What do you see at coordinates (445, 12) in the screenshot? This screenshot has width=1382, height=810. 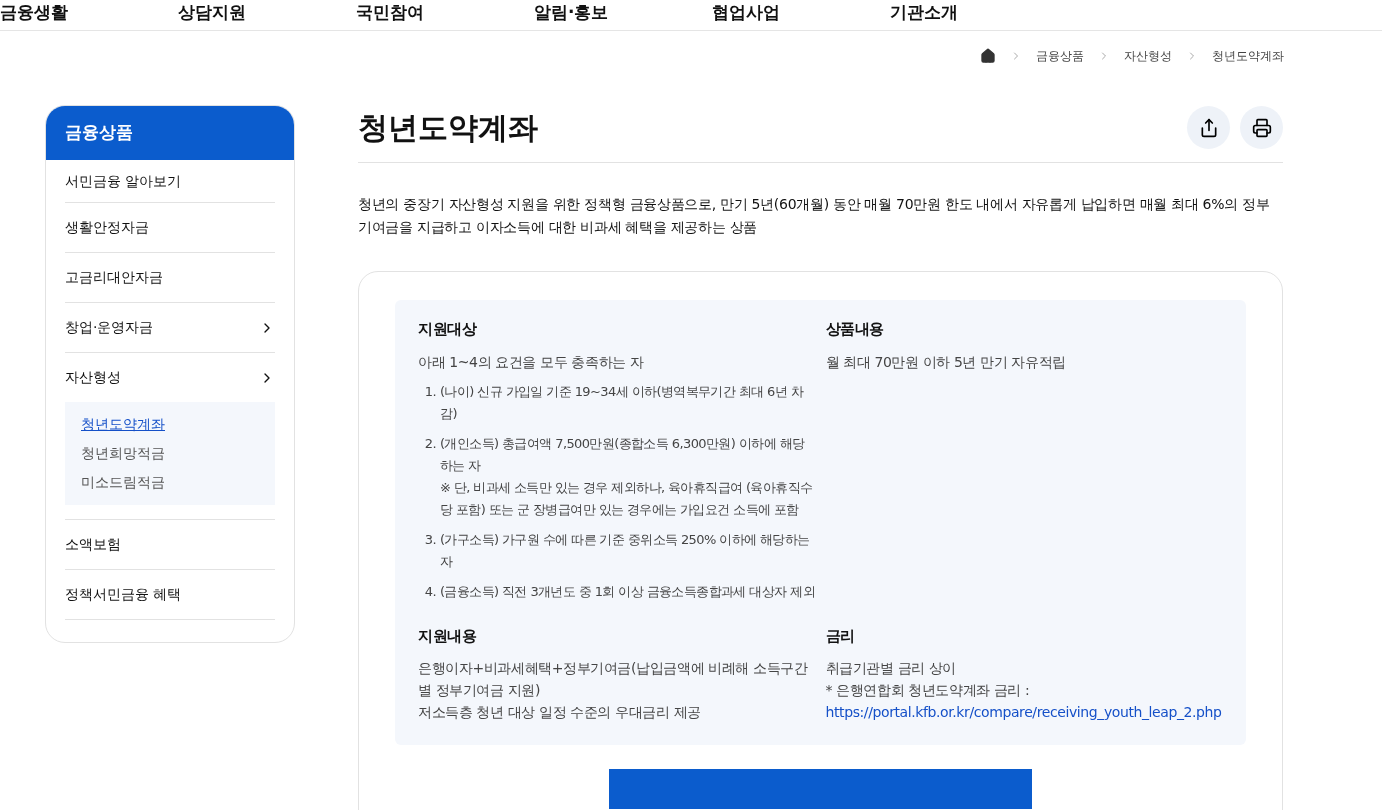 I see `nav-item: 국민참여` at bounding box center [445, 12].